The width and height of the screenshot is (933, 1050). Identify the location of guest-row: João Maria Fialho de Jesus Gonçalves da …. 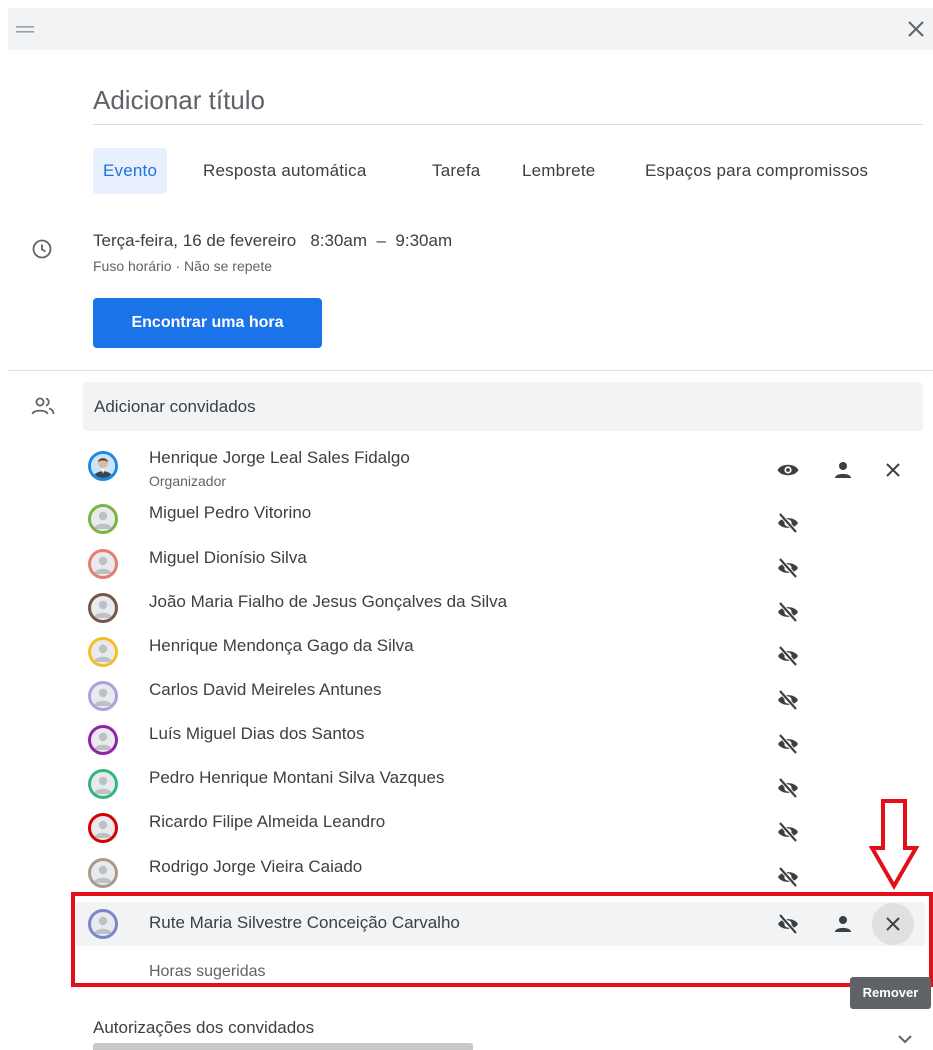
(500, 610).